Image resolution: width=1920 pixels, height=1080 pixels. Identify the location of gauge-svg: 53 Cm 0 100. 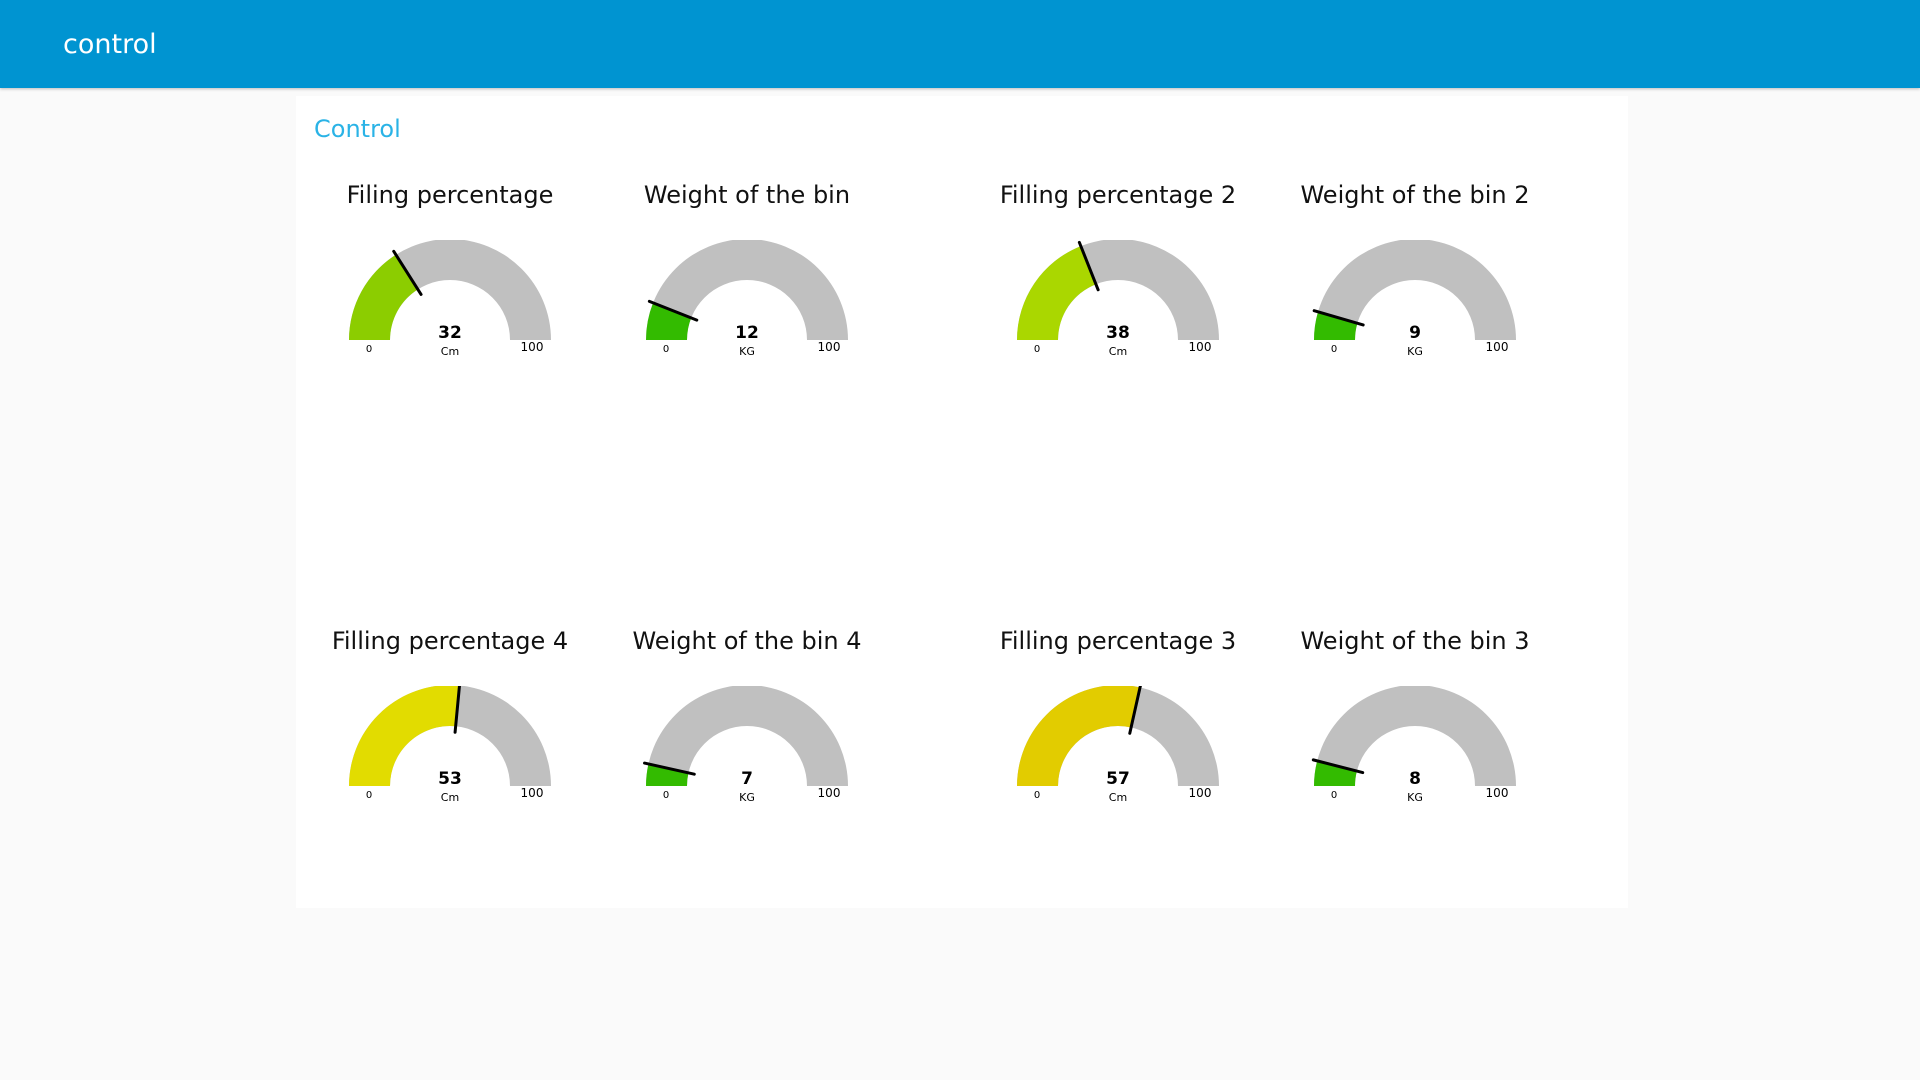
(450, 745).